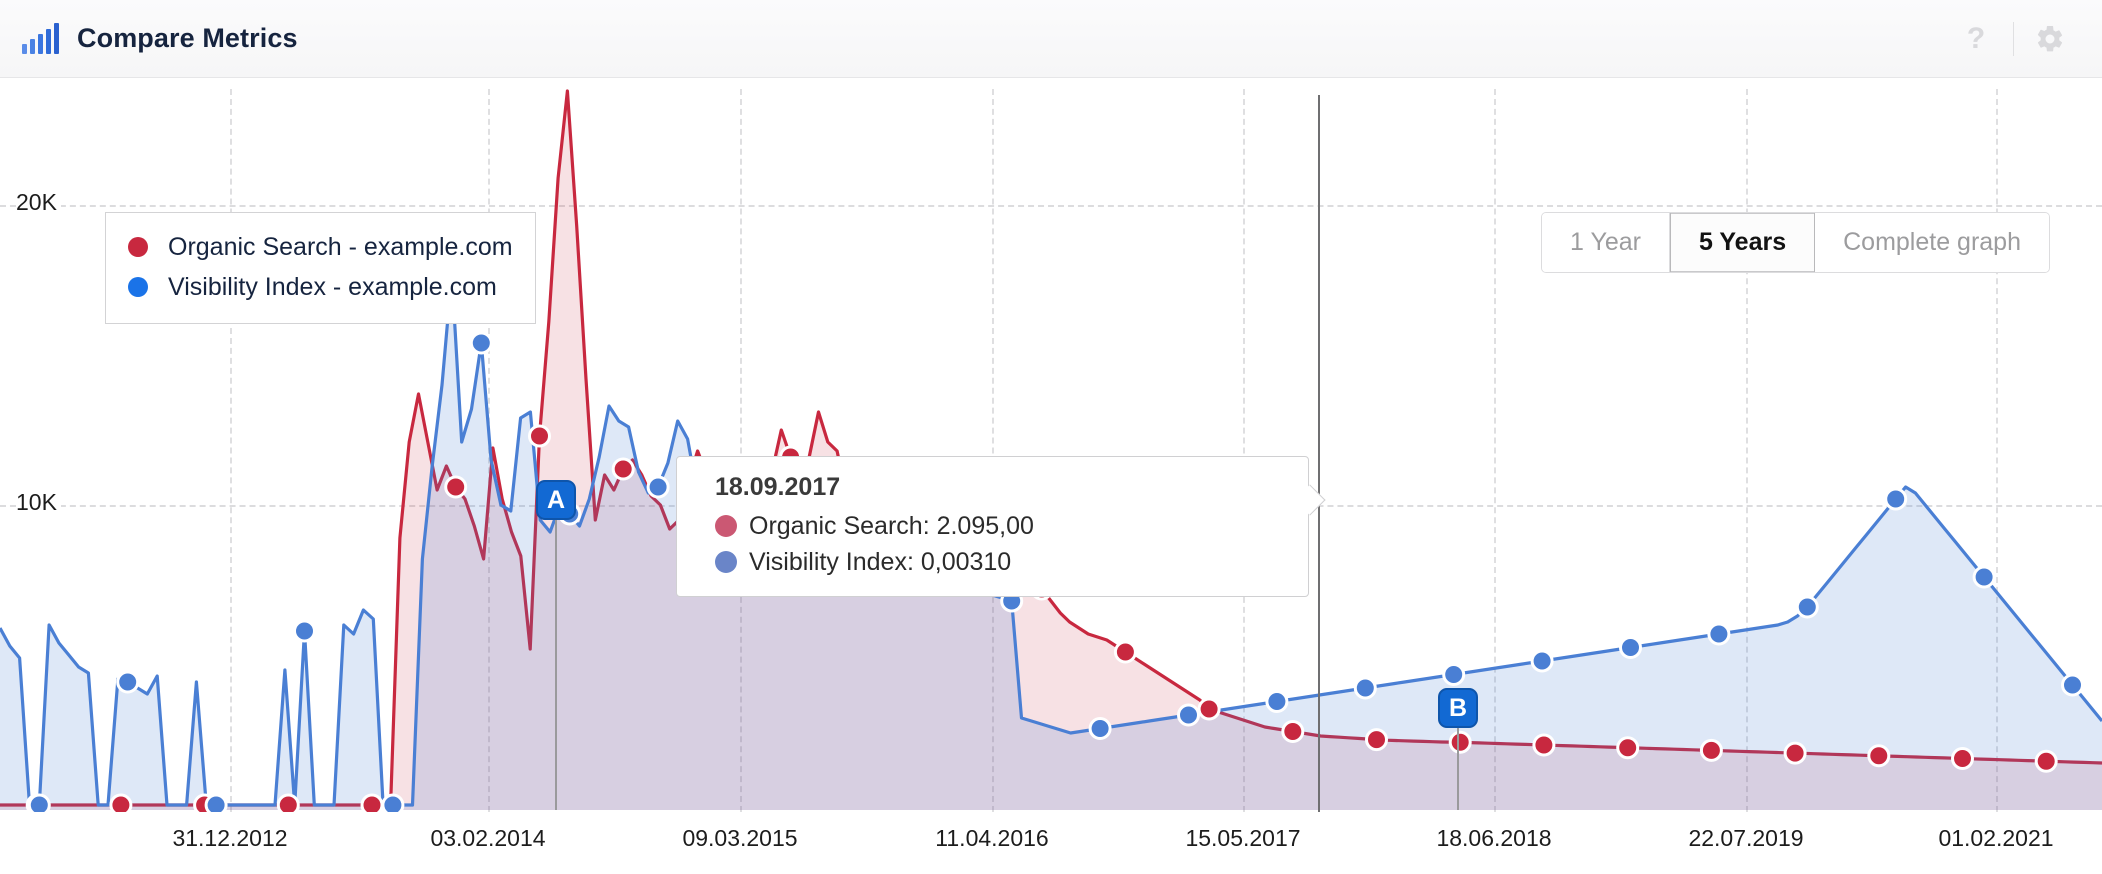 The width and height of the screenshot is (2102, 874). I want to click on header-left: Compare Metrics, so click(149, 38).